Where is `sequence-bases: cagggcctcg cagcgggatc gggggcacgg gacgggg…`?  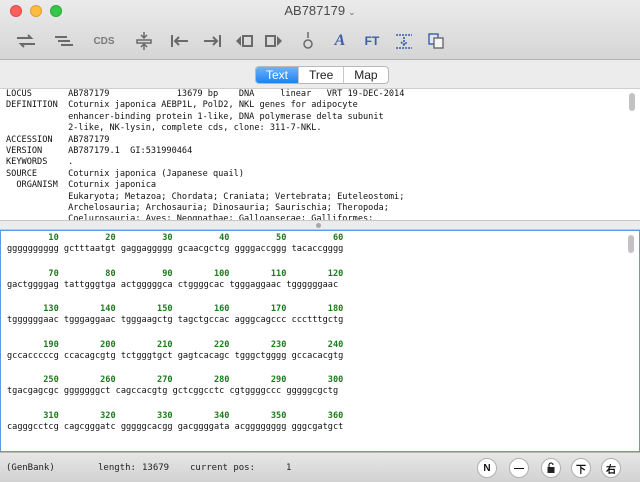 sequence-bases: cagggcctcg cagcgggatc gggggcacgg gacgggg… is located at coordinates (175, 426).